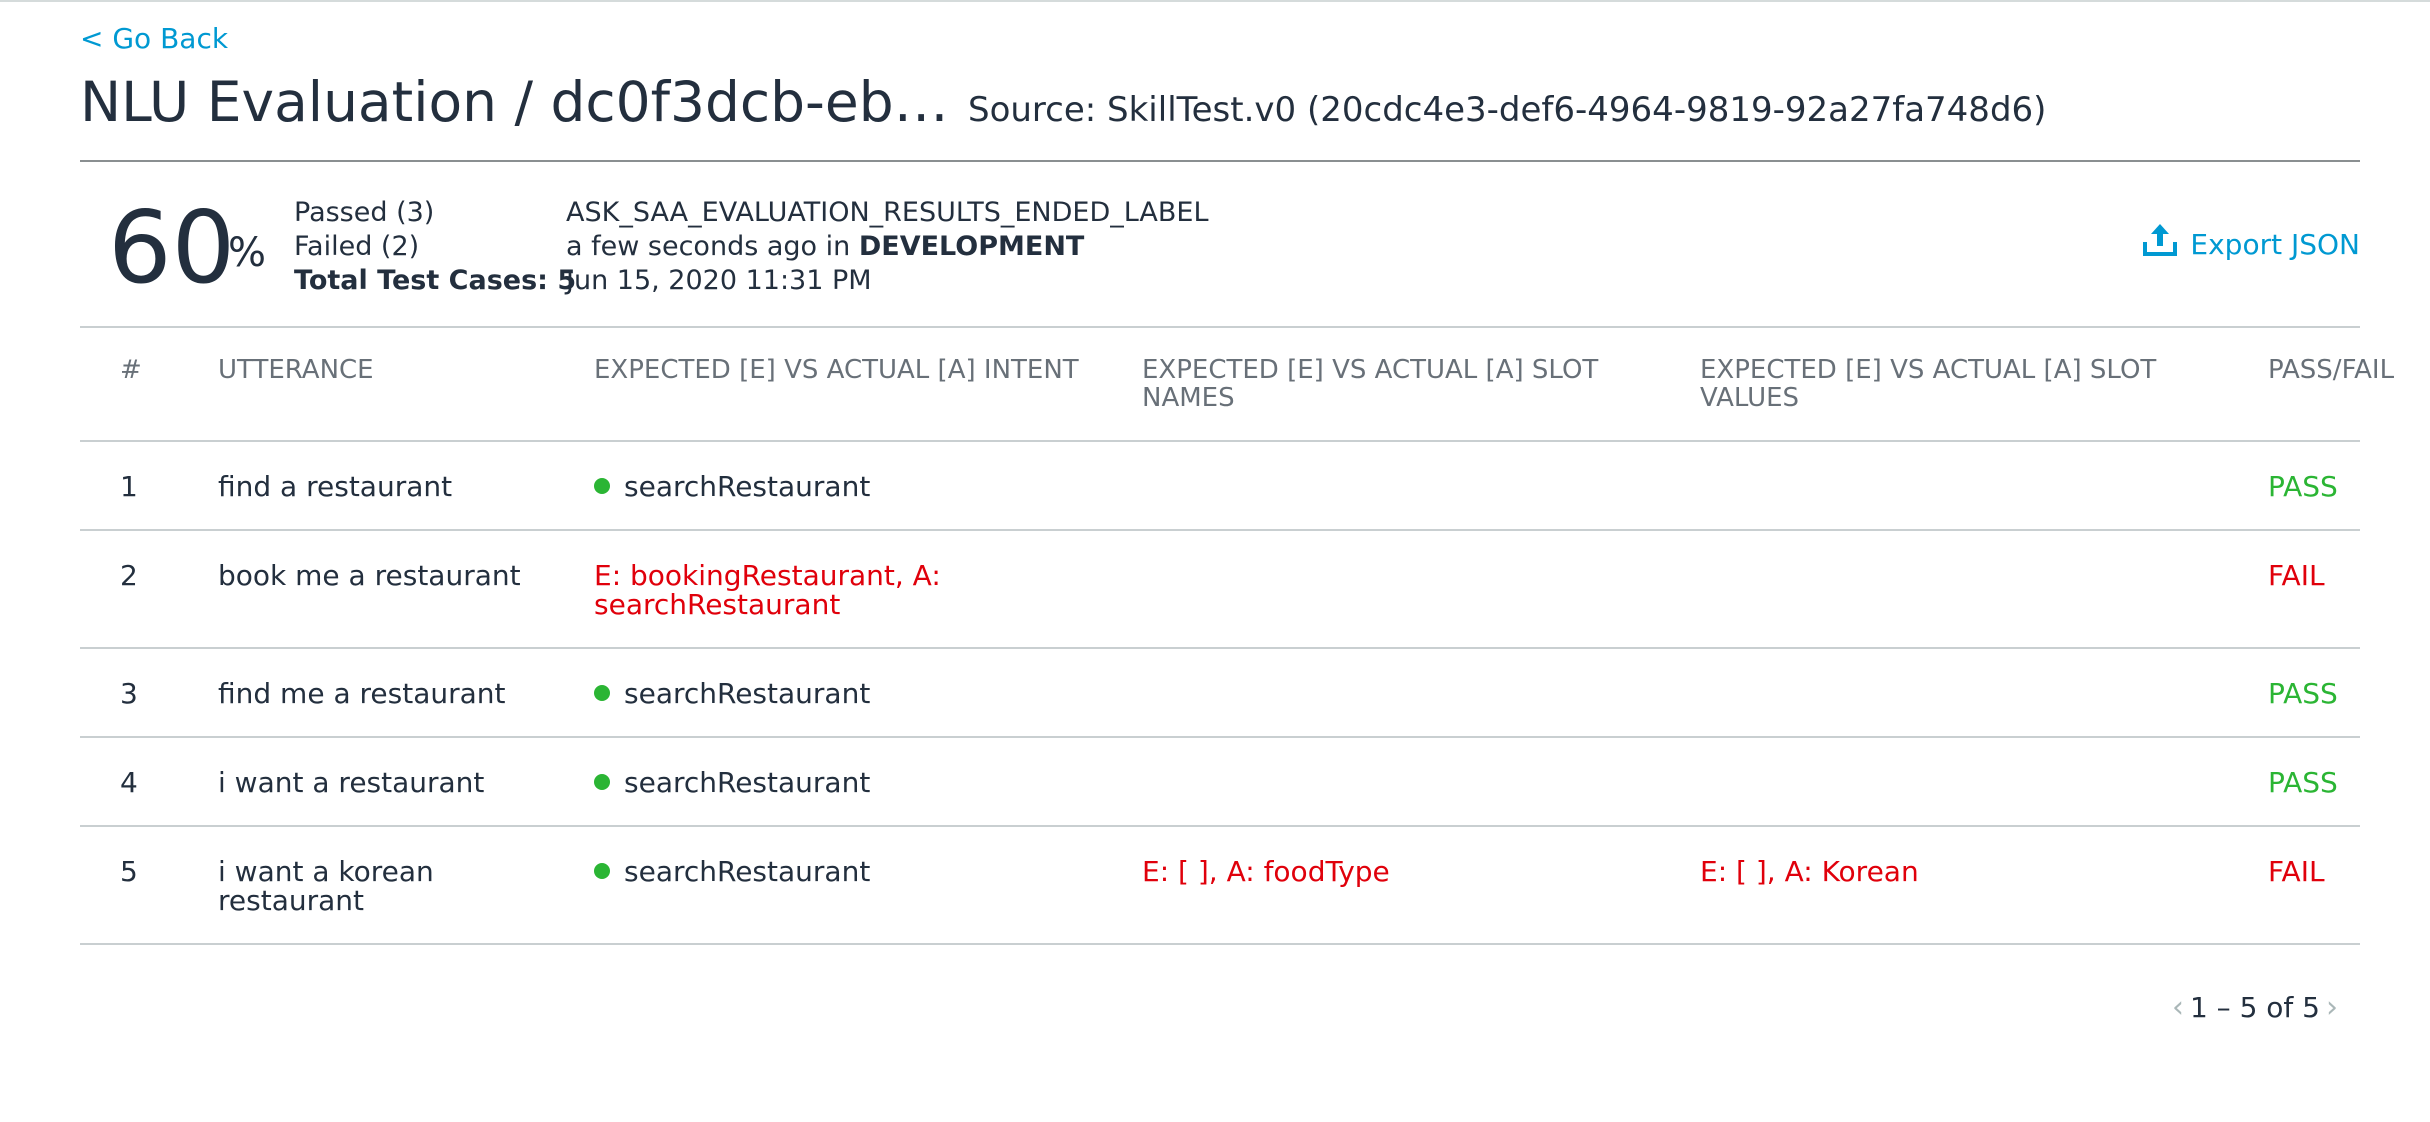 This screenshot has width=2430, height=1122. Describe the element at coordinates (149, 782) in the screenshot. I see `row-number: 4` at that location.